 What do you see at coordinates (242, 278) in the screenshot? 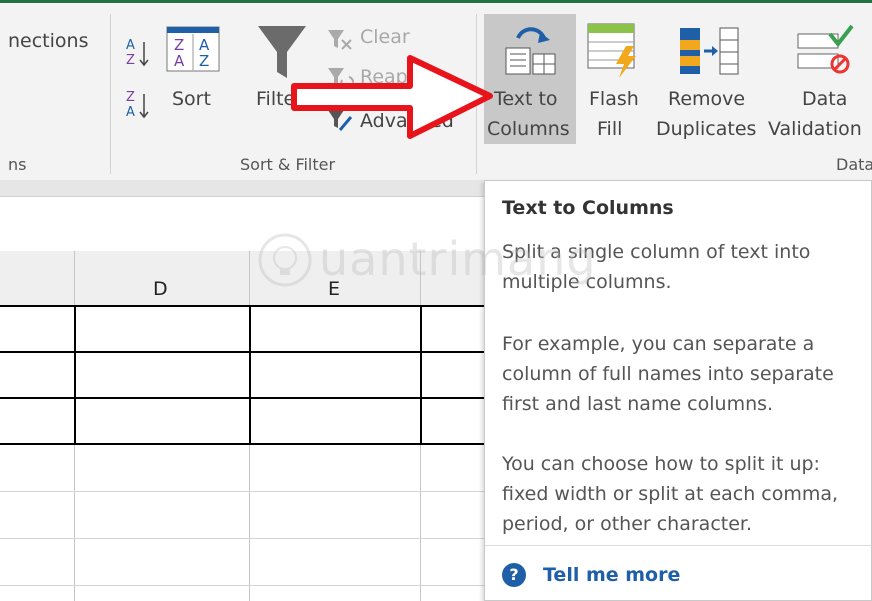
I see `column-header-row` at bounding box center [242, 278].